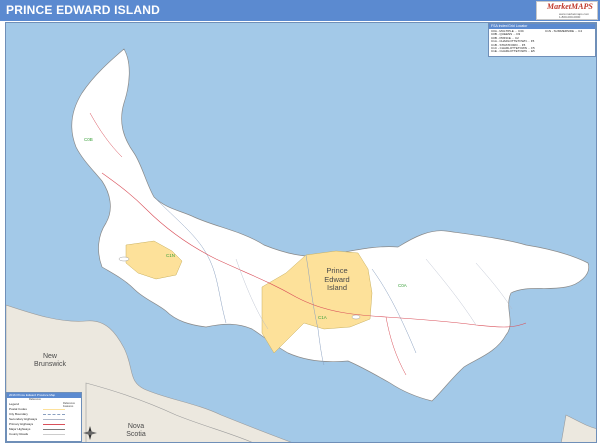  Describe the element at coordinates (54, 424) in the screenshot. I see `legend-symbol-primary` at that location.